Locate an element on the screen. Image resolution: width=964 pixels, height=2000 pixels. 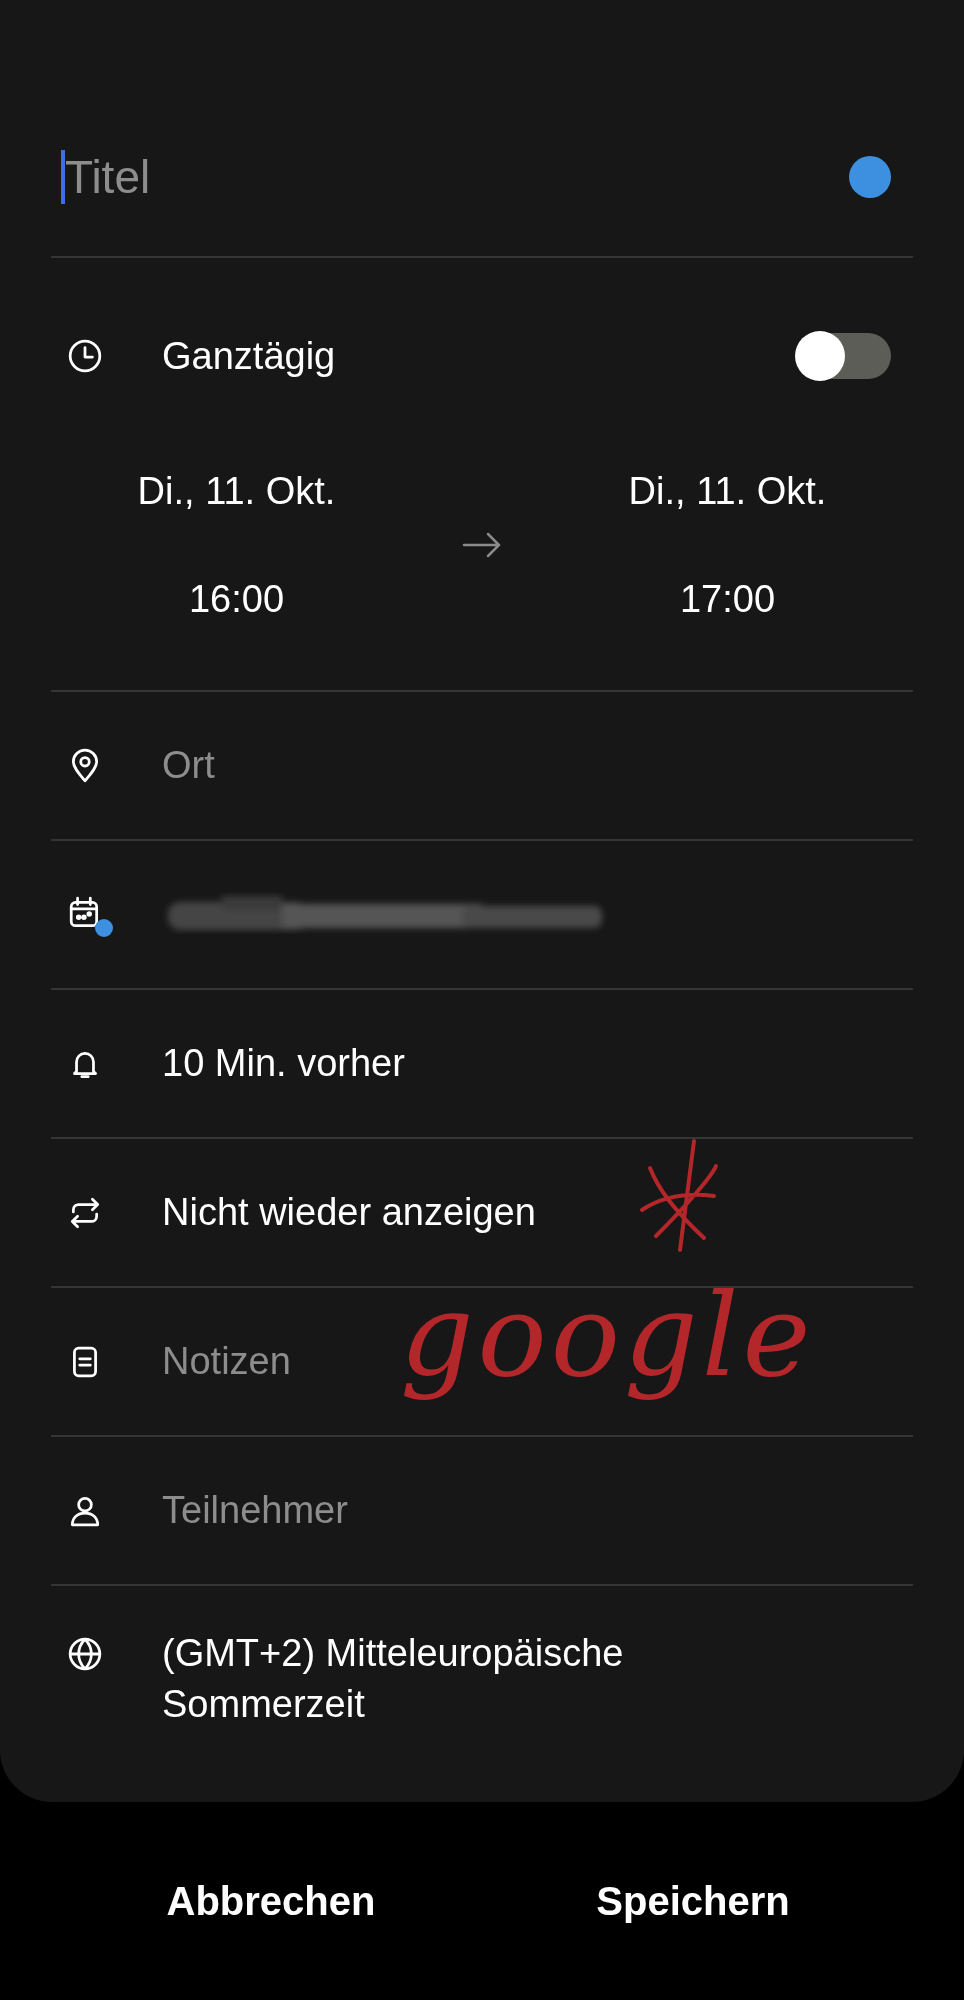
all-day-label: Ganztägig is located at coordinates (249, 356).